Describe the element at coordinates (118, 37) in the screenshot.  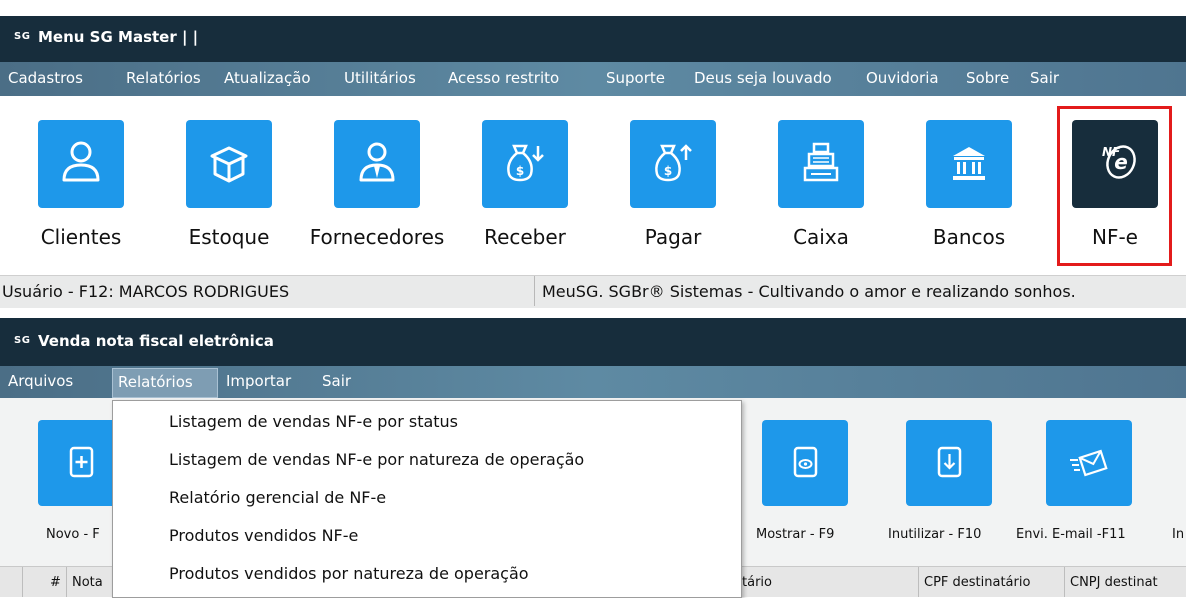
I see `window-title: Menu SG Master | |` at that location.